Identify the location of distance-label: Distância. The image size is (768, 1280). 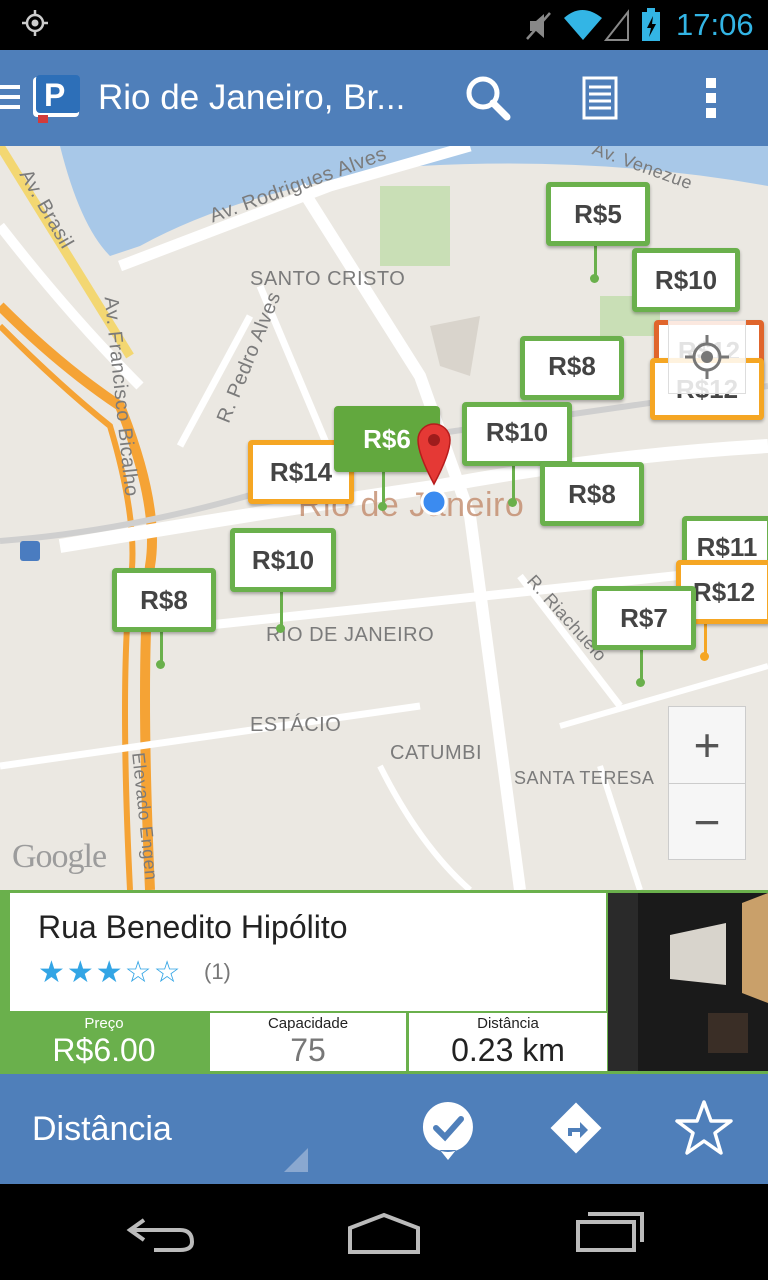
(508, 1023).